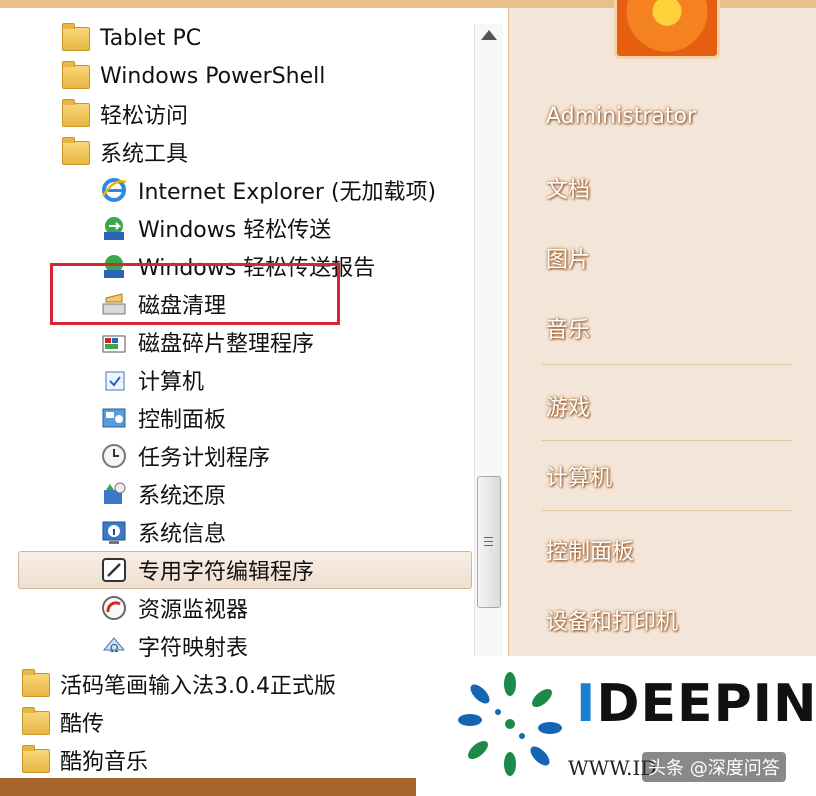 This screenshot has height=796, width=816. I want to click on user-name-link: Administrator, so click(621, 116).